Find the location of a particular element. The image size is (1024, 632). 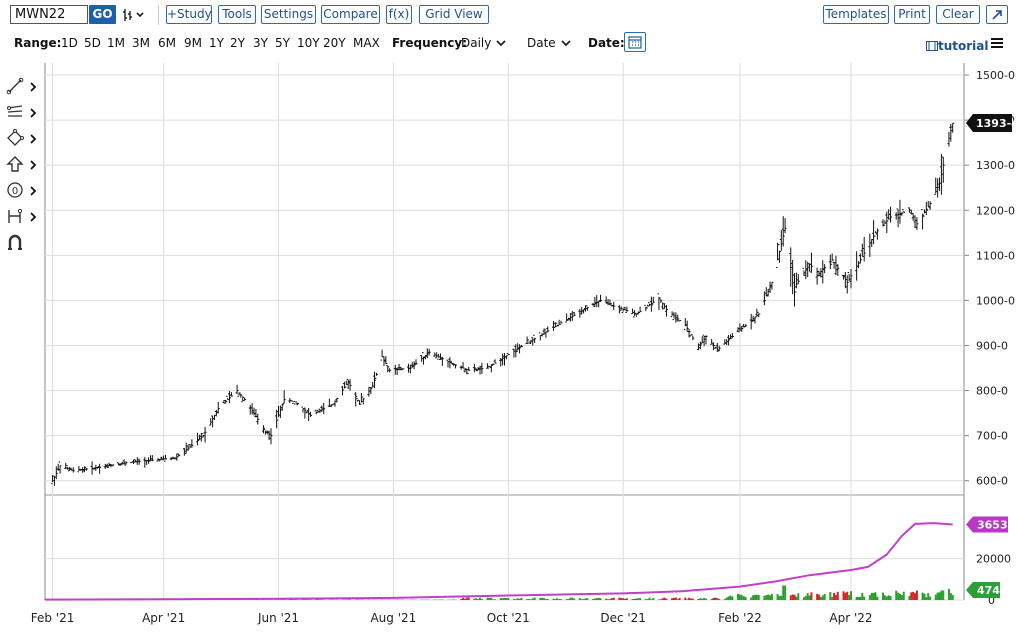

range-max: MAX is located at coordinates (366, 43).